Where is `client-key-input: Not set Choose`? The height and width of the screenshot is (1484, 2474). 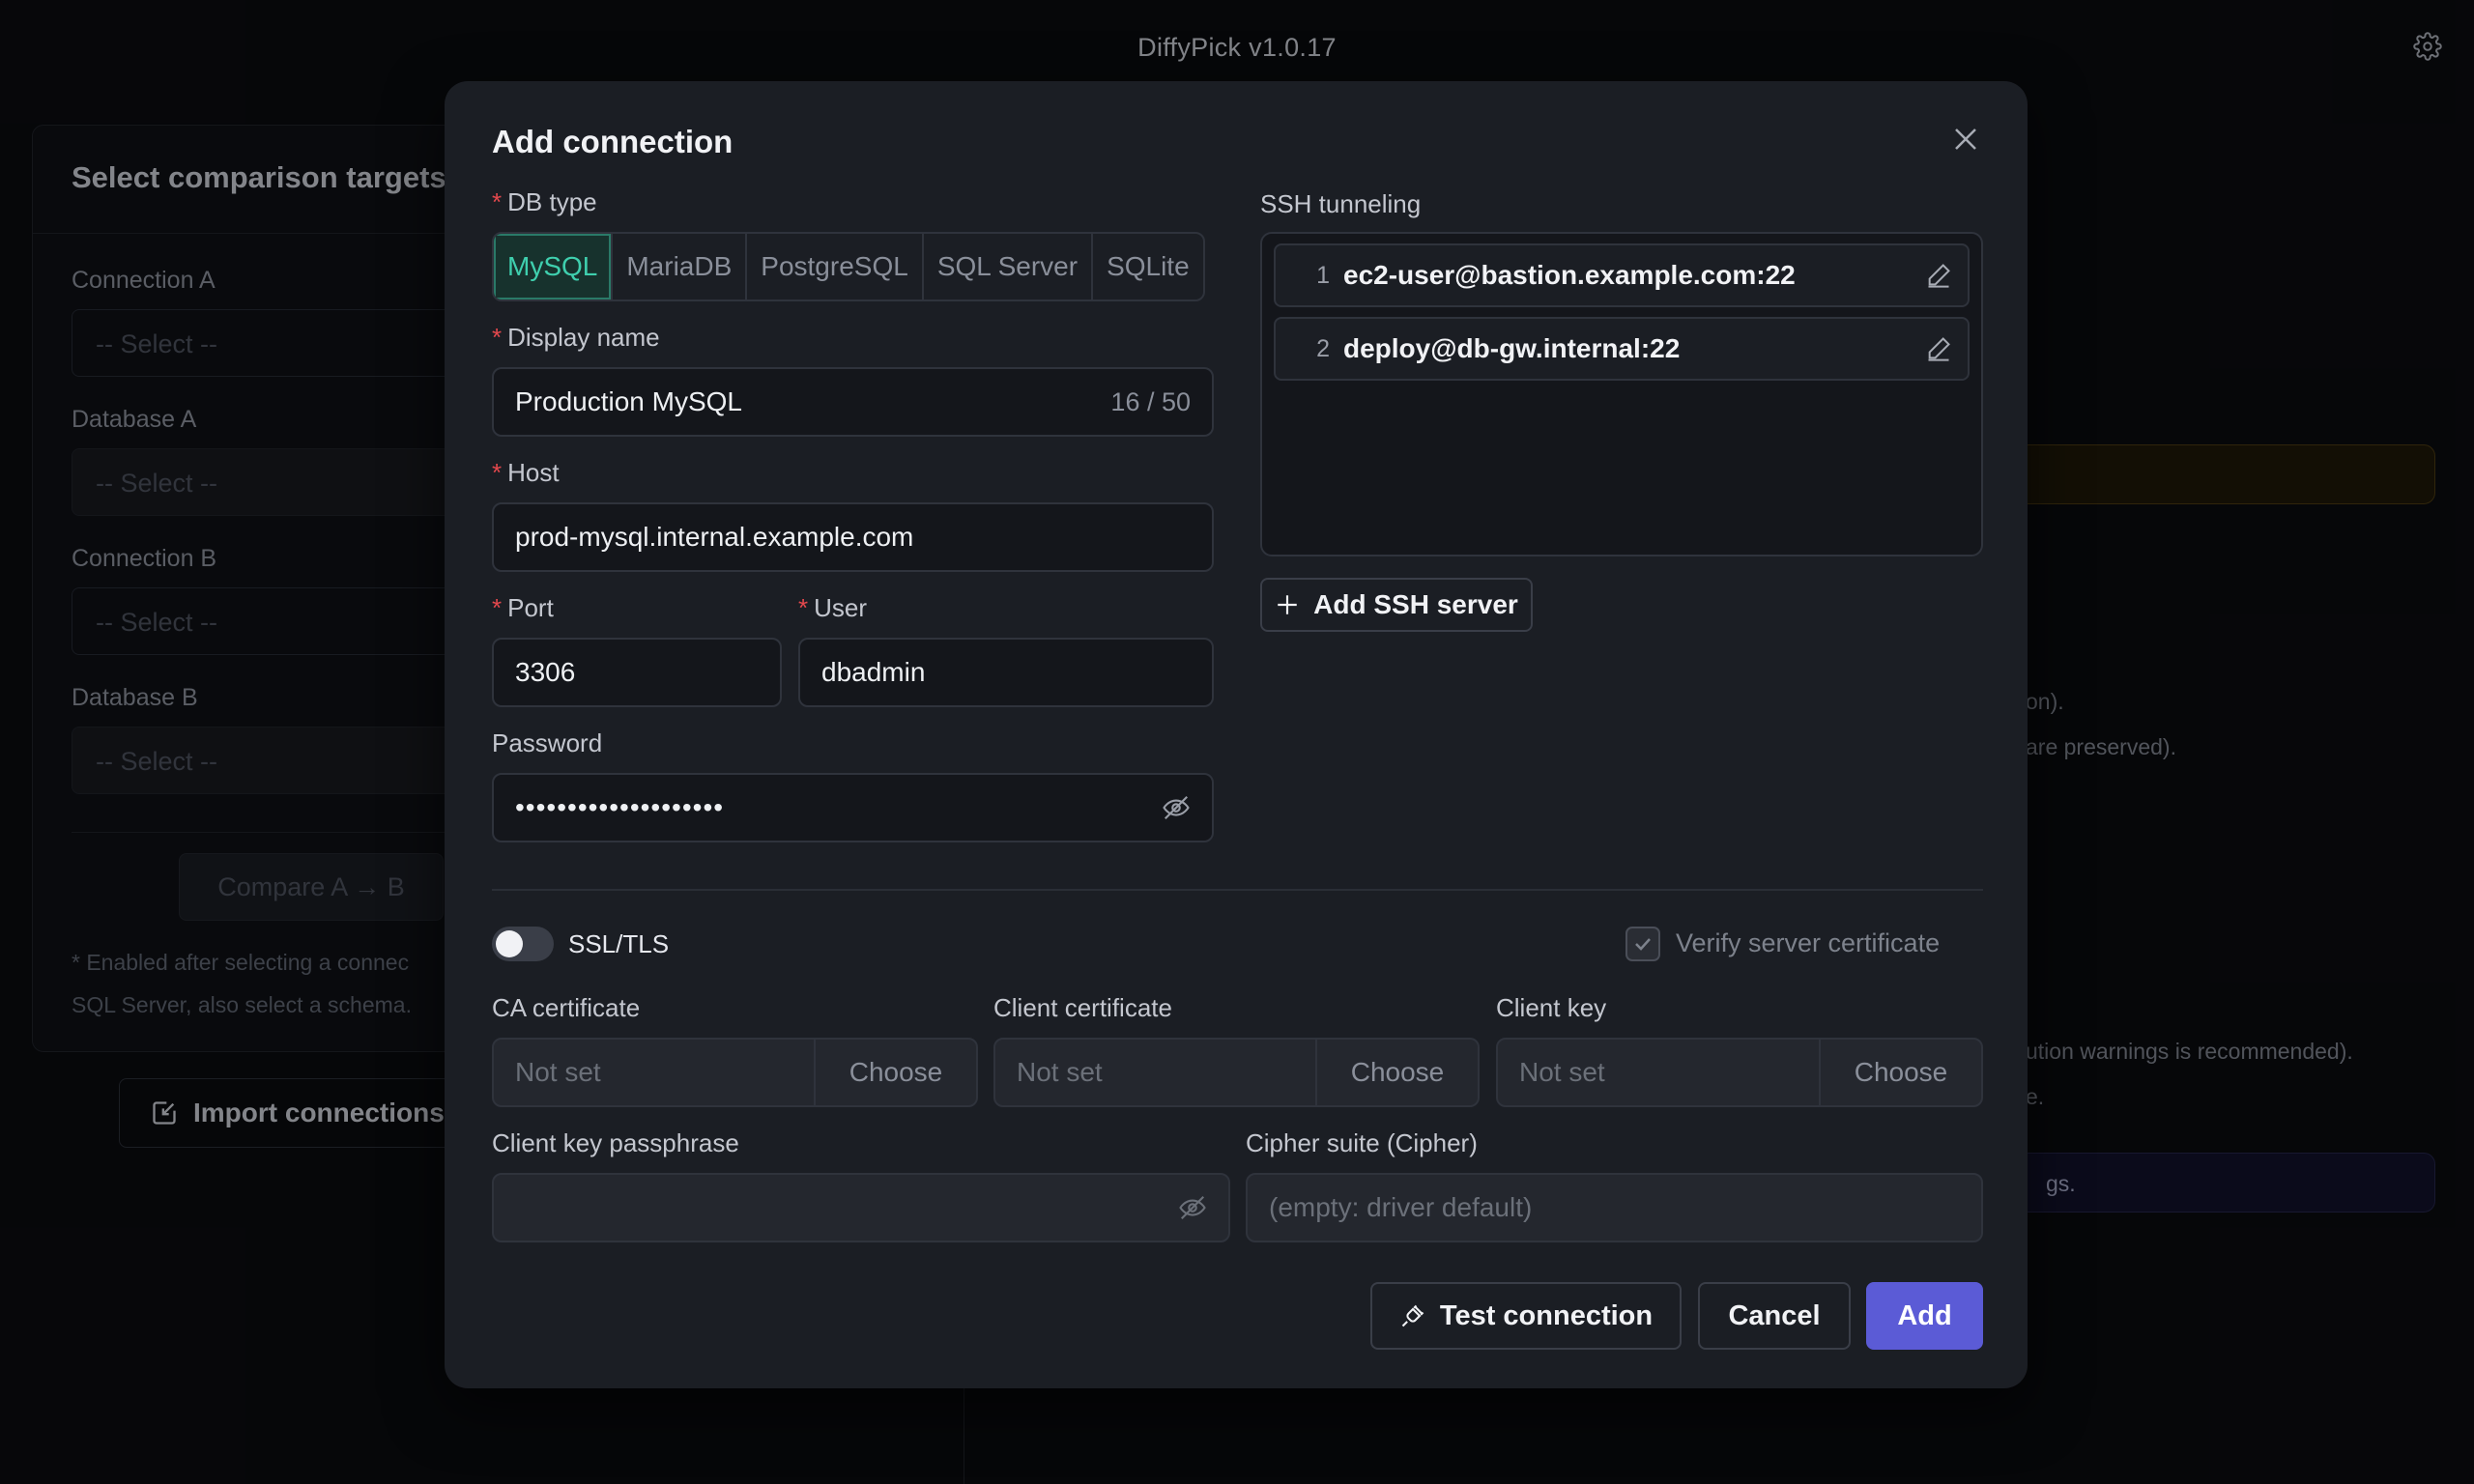
client-key-input: Not set Choose is located at coordinates (1739, 1073).